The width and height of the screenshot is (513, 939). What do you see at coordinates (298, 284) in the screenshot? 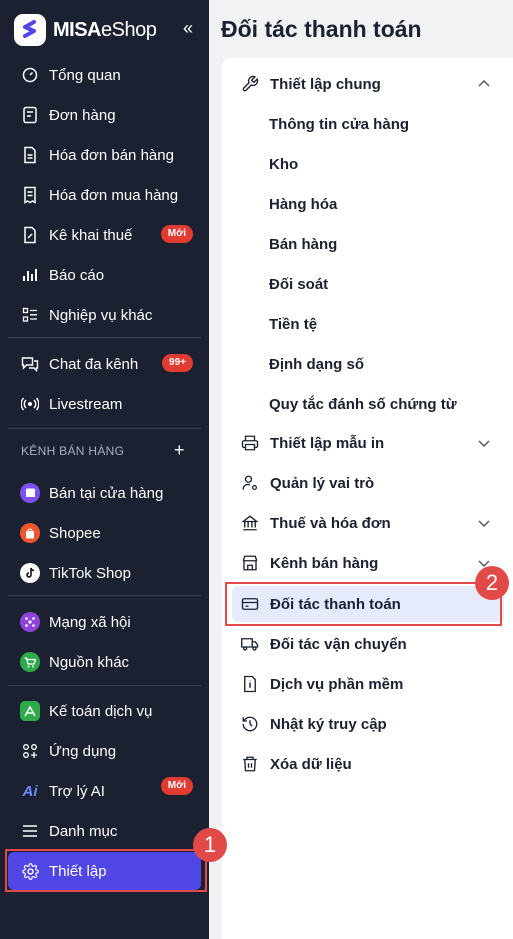
I see `settings-item-reconciliation: Đối soát` at bounding box center [298, 284].